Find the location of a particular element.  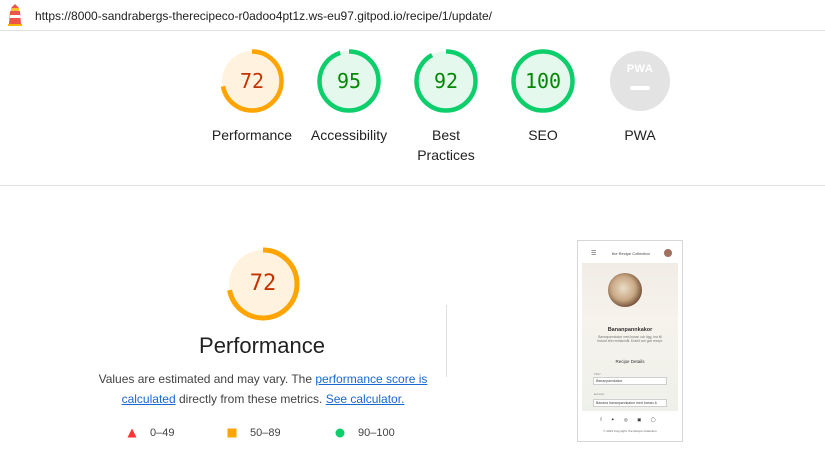

gauge-performance: 72 Performance is located at coordinates (252, 97).